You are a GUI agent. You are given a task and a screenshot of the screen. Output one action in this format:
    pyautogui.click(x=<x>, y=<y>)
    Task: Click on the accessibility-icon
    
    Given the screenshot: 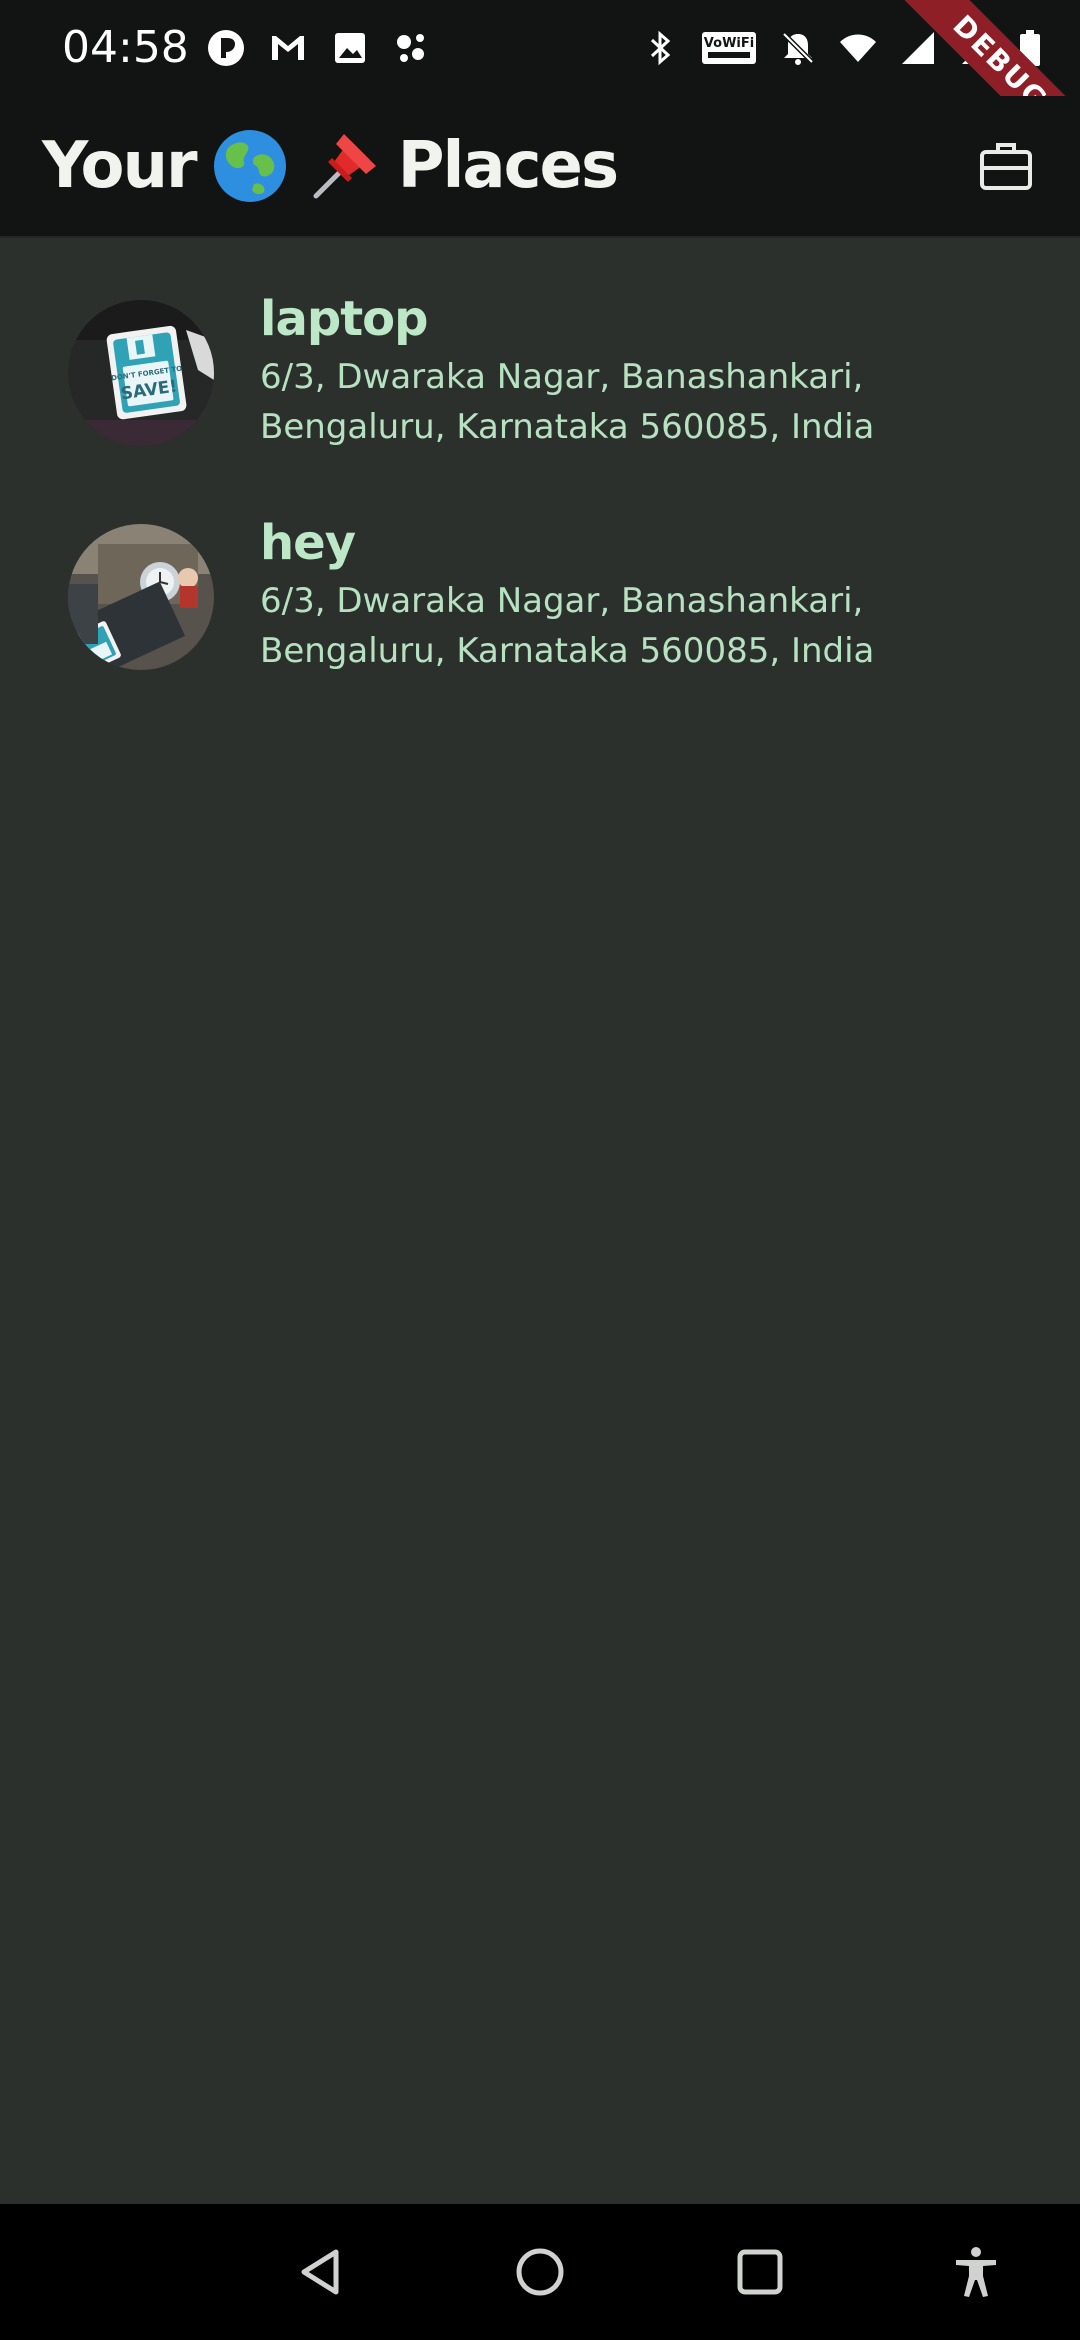 What is the action you would take?
    pyautogui.click(x=976, y=2272)
    